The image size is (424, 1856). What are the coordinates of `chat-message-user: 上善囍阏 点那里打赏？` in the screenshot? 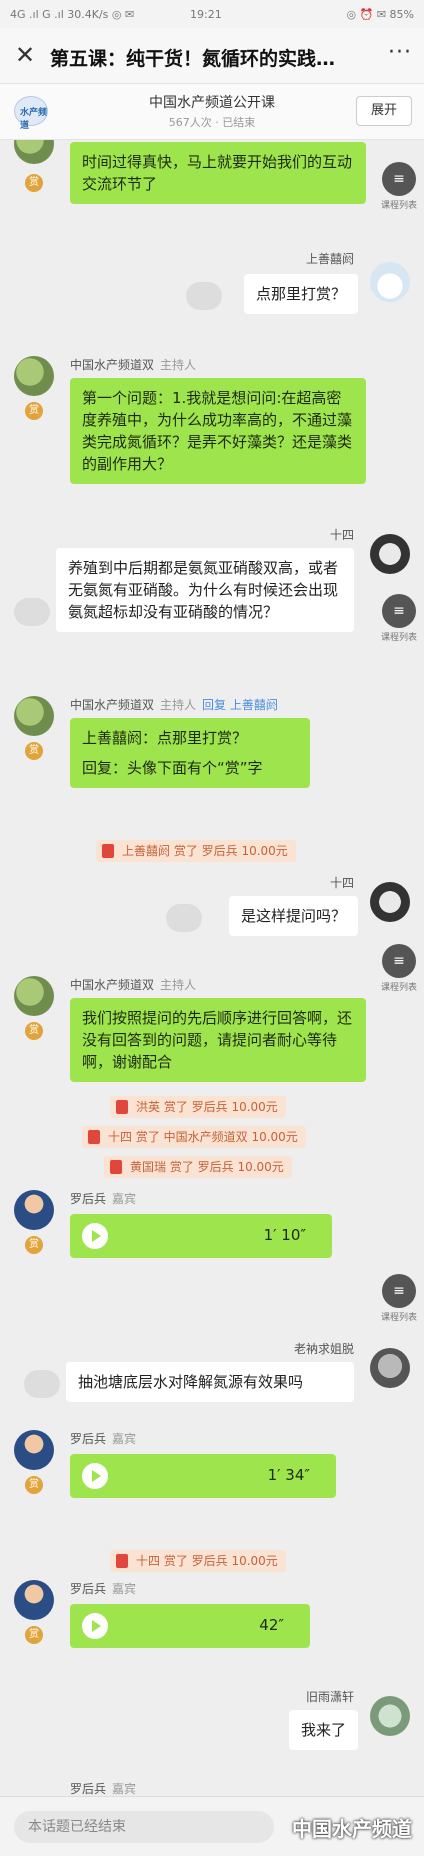 It's located at (212, 290).